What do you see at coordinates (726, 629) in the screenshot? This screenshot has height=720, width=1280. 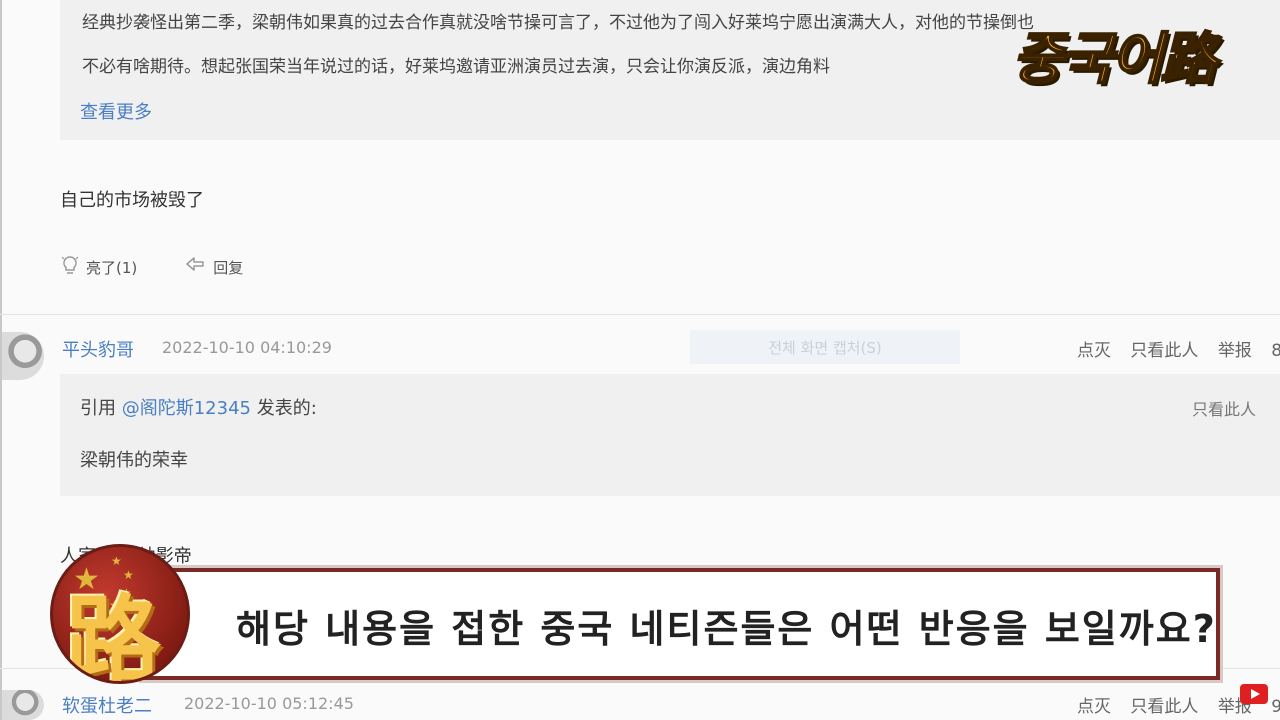 I see `subtitle-text: 해당 내용을 접한 중국 네티즌들은 어떤 반응을 보일까요?` at bounding box center [726, 629].